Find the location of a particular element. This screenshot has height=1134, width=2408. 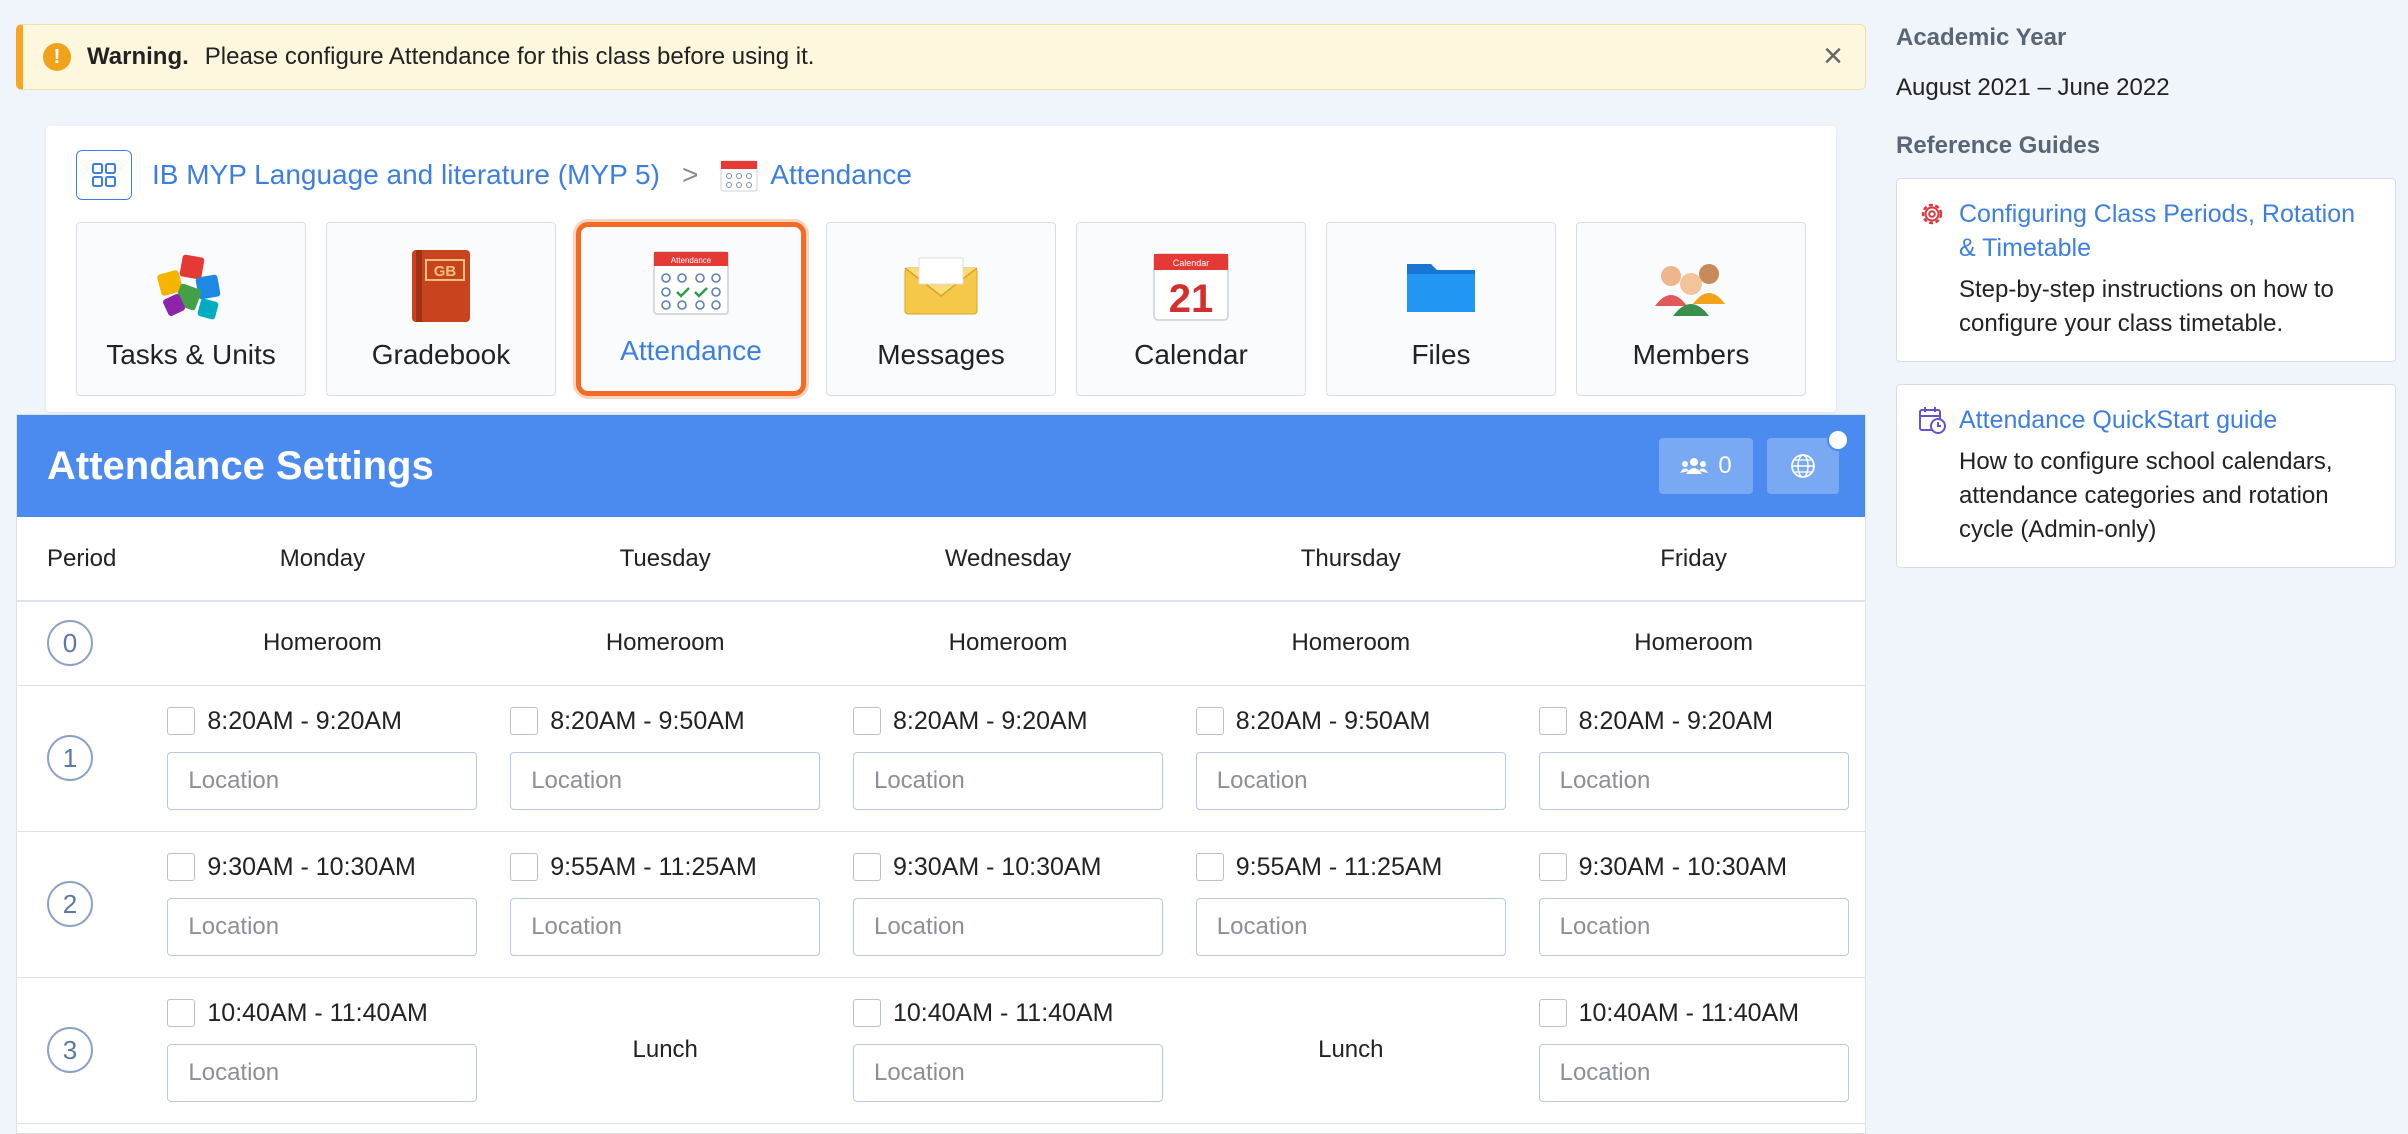

tile-label: Gradebook is located at coordinates (441, 354).